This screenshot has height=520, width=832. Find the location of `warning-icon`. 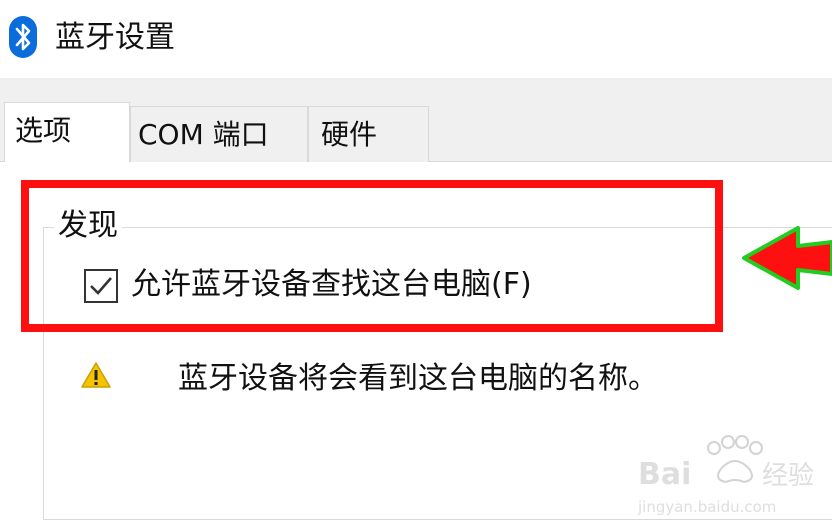

warning-icon is located at coordinates (96, 375).